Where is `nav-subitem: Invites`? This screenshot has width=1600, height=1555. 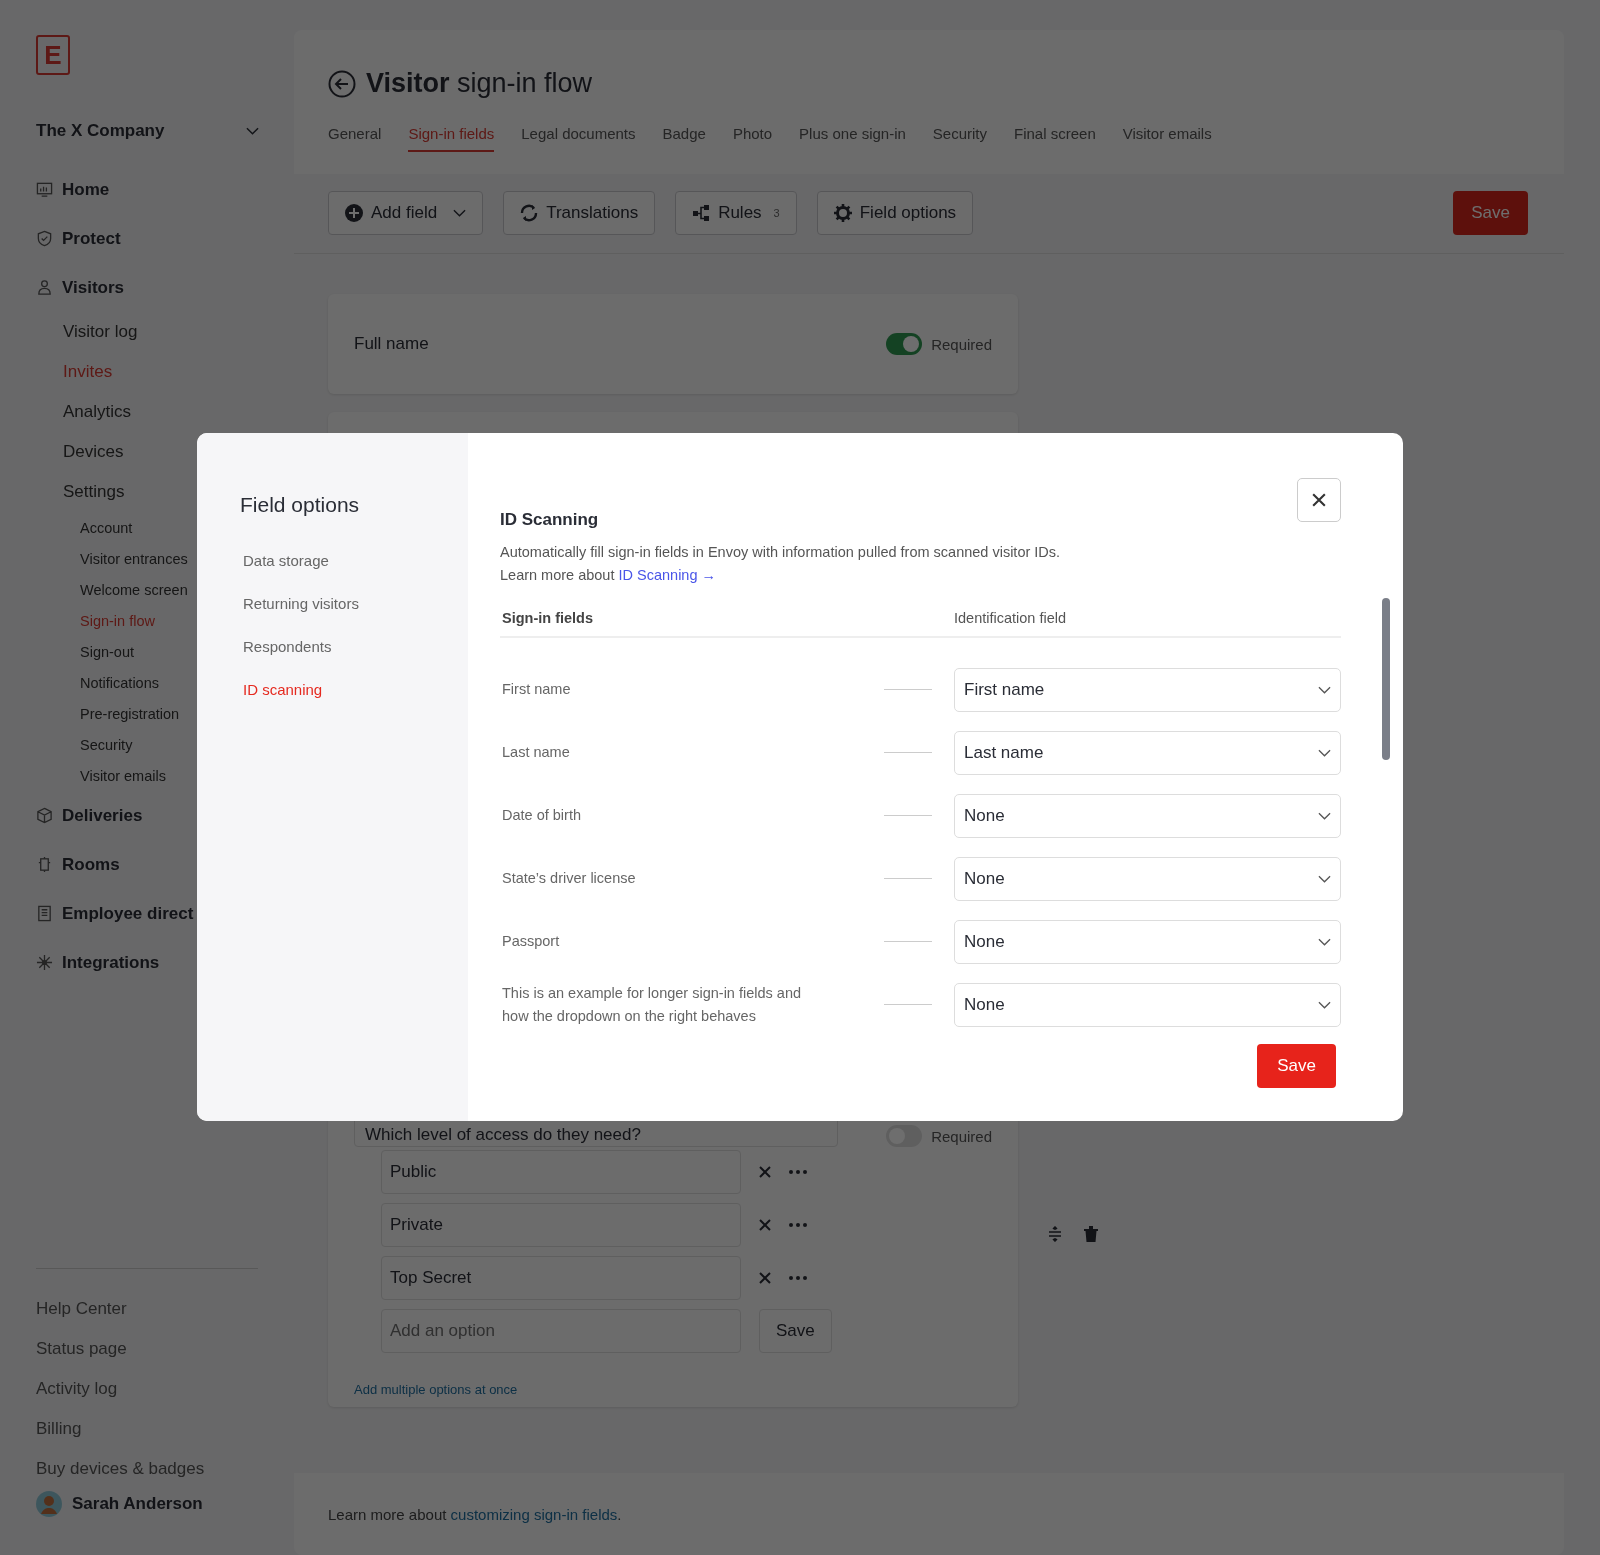 nav-subitem: Invites is located at coordinates (74, 372).